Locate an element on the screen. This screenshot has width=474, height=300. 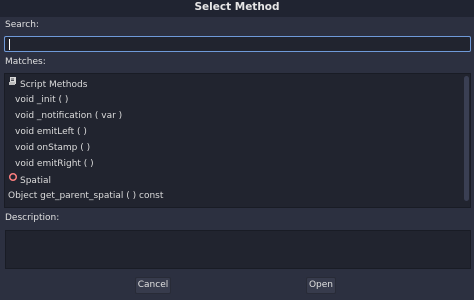
method-item: void _notification ( var ) is located at coordinates (234, 116).